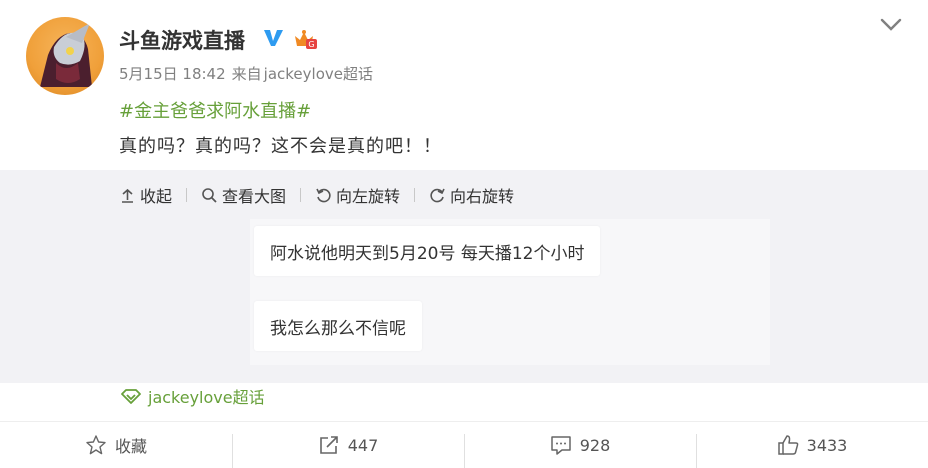 The height and width of the screenshot is (468, 928). I want to click on like-button: 3433, so click(812, 445).